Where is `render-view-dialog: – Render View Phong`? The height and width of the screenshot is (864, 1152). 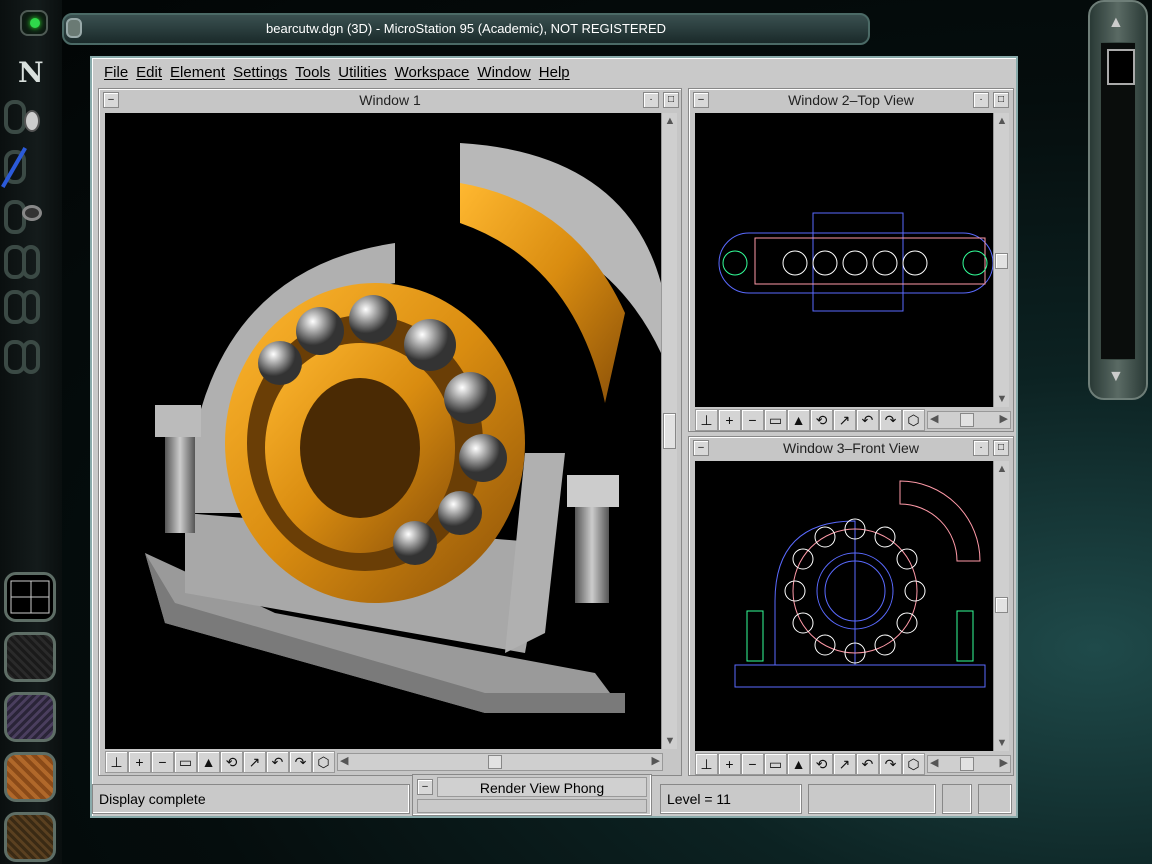 render-view-dialog: – Render View Phong is located at coordinates (532, 795).